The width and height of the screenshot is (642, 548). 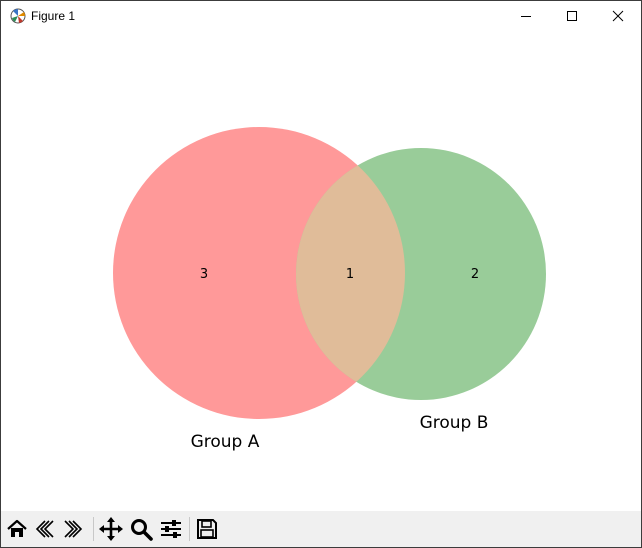 I want to click on pan-button, so click(x=111, y=529).